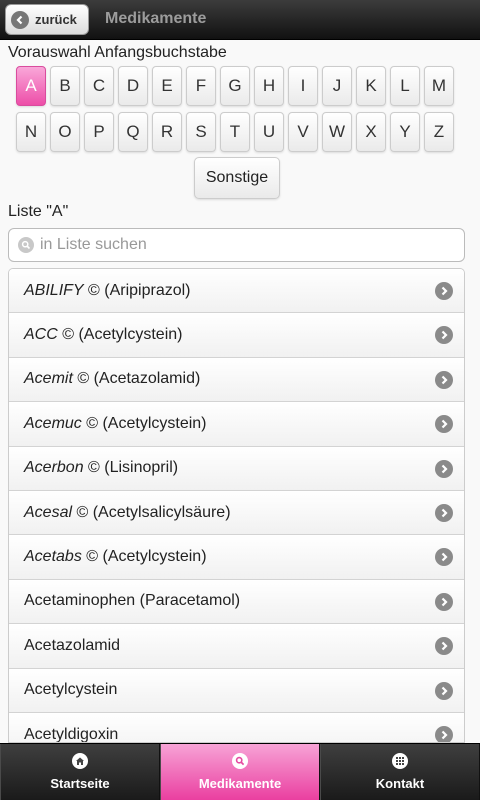 Image resolution: width=480 pixels, height=800 pixels. I want to click on letter-button-b: B, so click(65, 86).